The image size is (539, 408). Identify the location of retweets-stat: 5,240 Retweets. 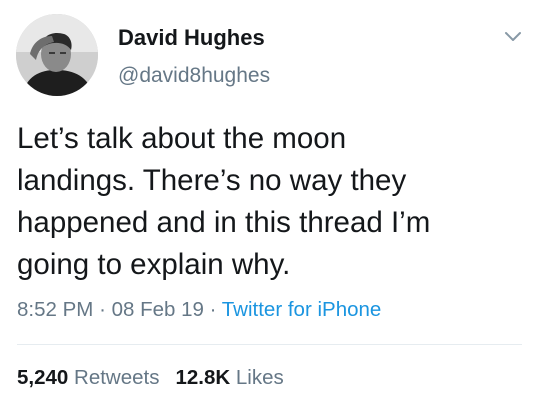
(88, 377).